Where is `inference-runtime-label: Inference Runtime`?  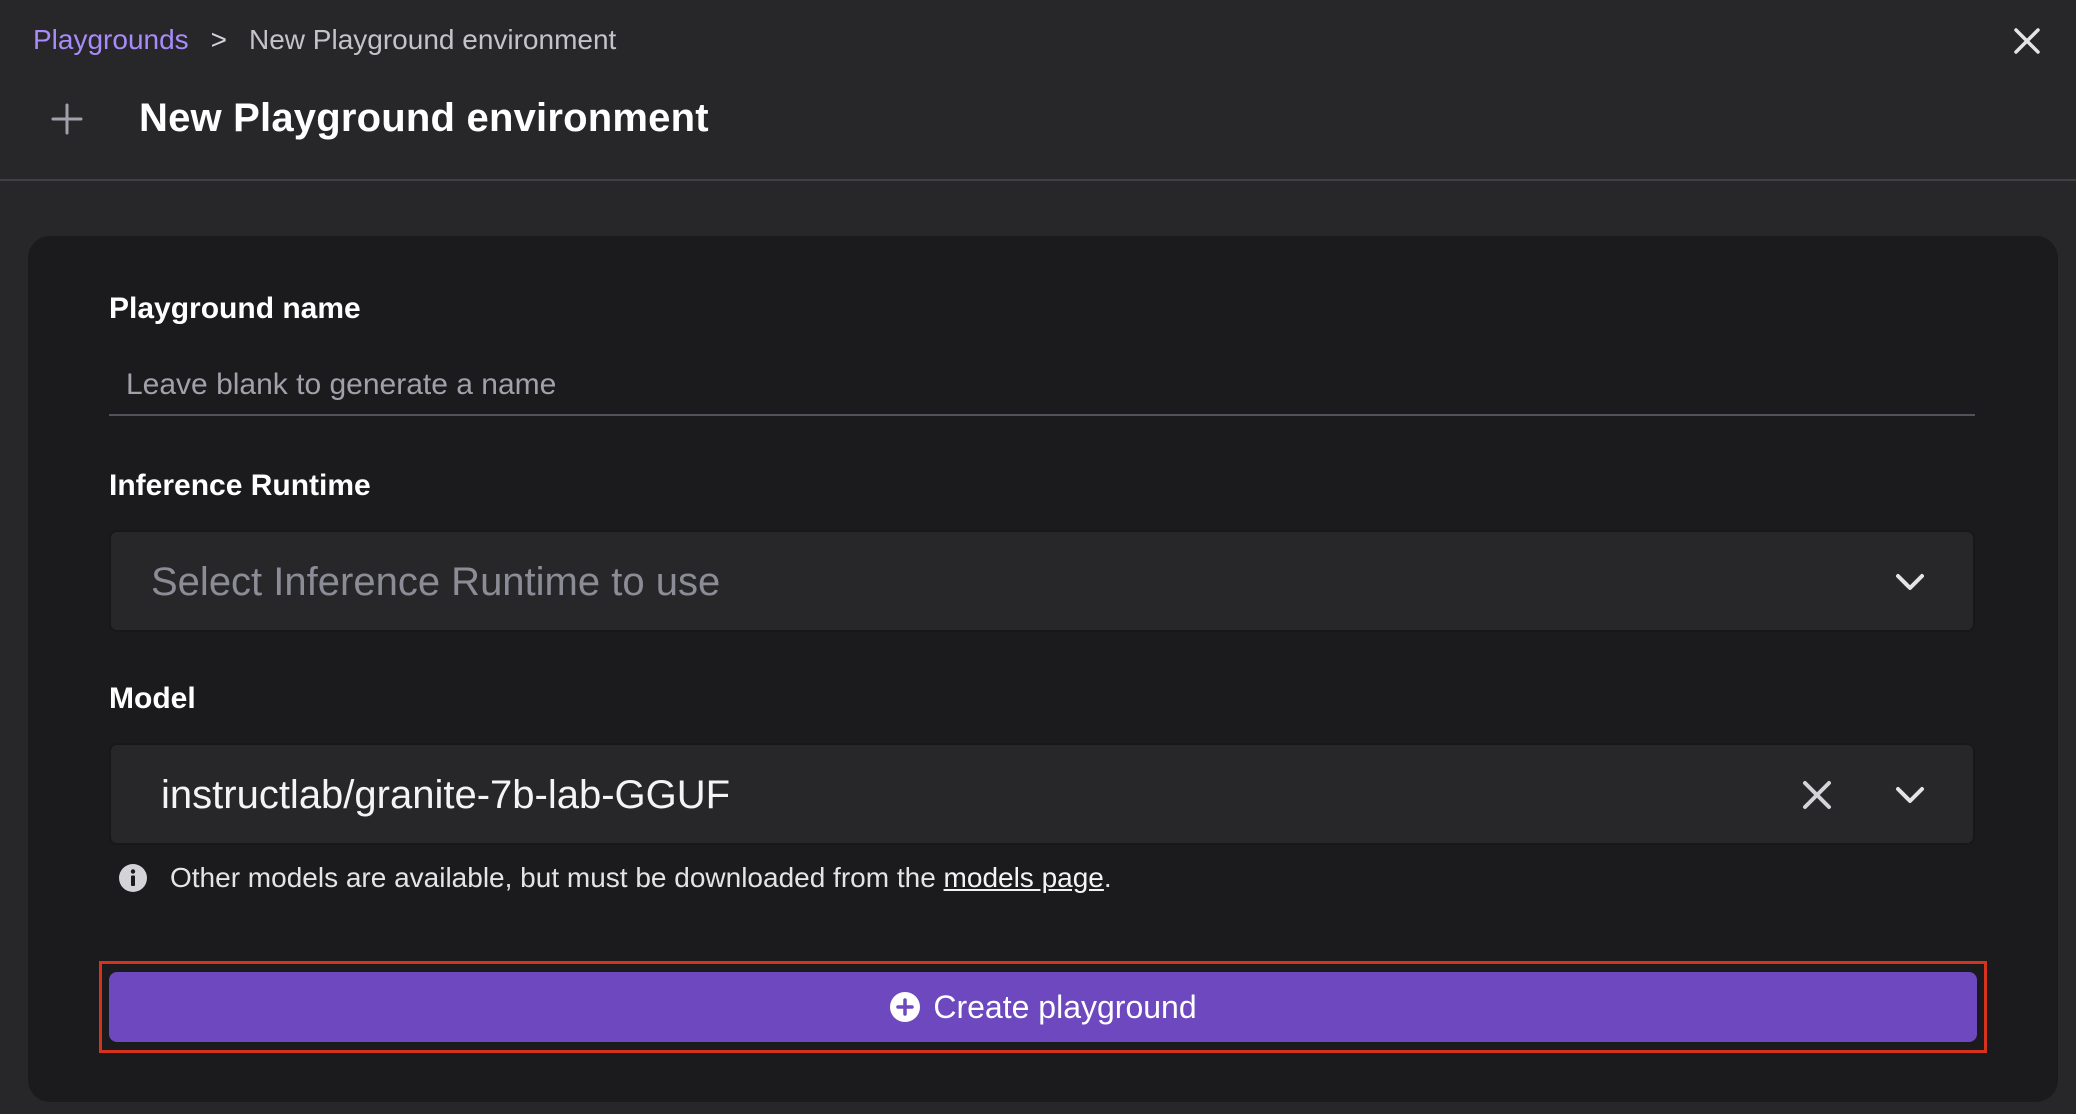 inference-runtime-label: Inference Runtime is located at coordinates (240, 485).